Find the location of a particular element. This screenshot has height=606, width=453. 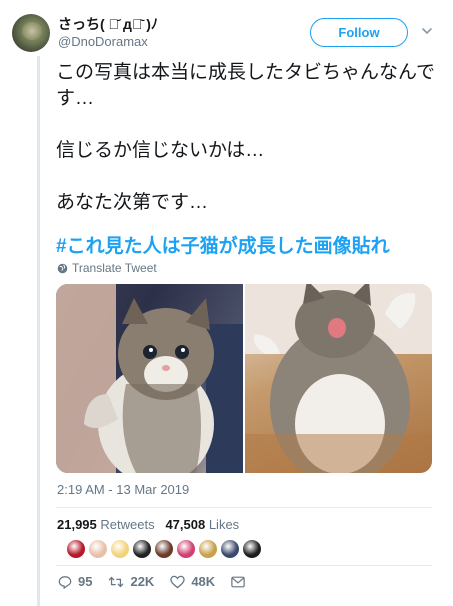

kitten-photo is located at coordinates (149, 378).